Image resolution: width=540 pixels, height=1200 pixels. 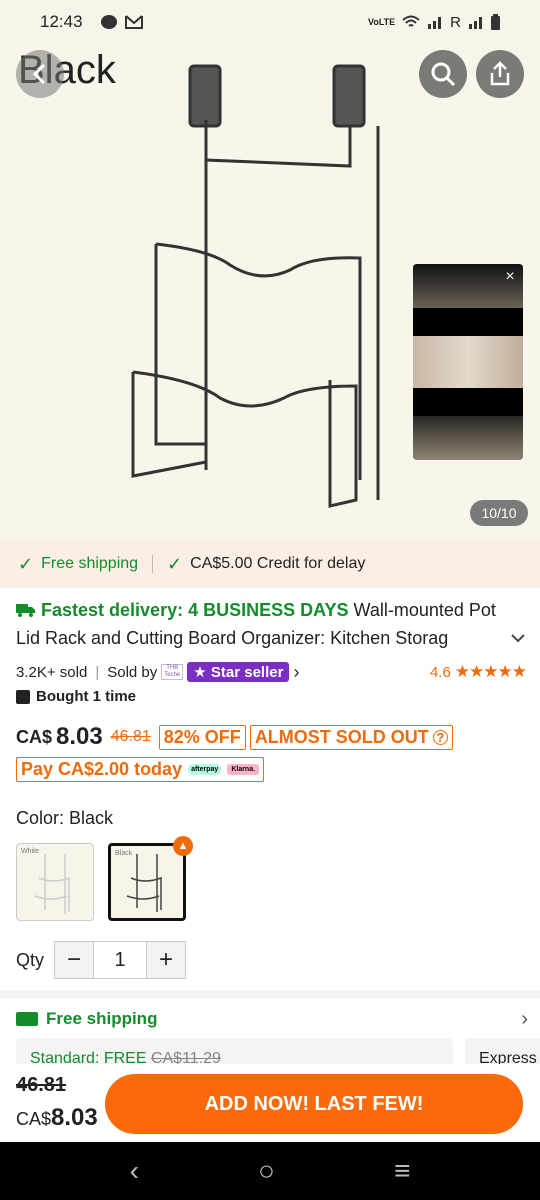 What do you see at coordinates (271, 696) in the screenshot?
I see `bought-count: Bought 1 time` at bounding box center [271, 696].